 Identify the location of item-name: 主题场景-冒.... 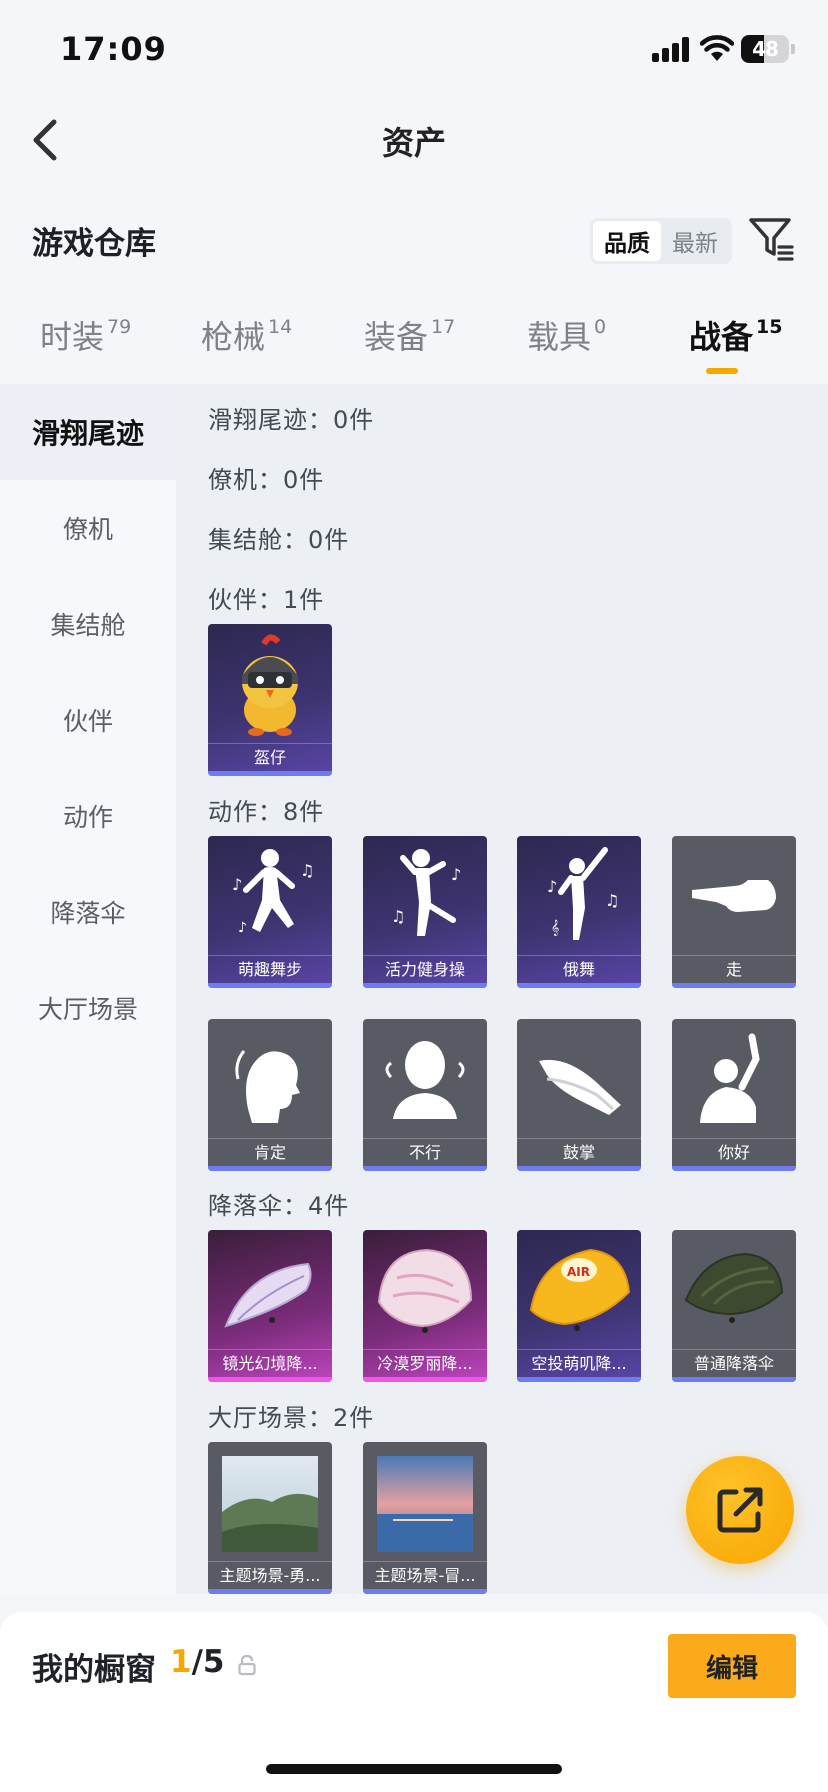
(425, 1575).